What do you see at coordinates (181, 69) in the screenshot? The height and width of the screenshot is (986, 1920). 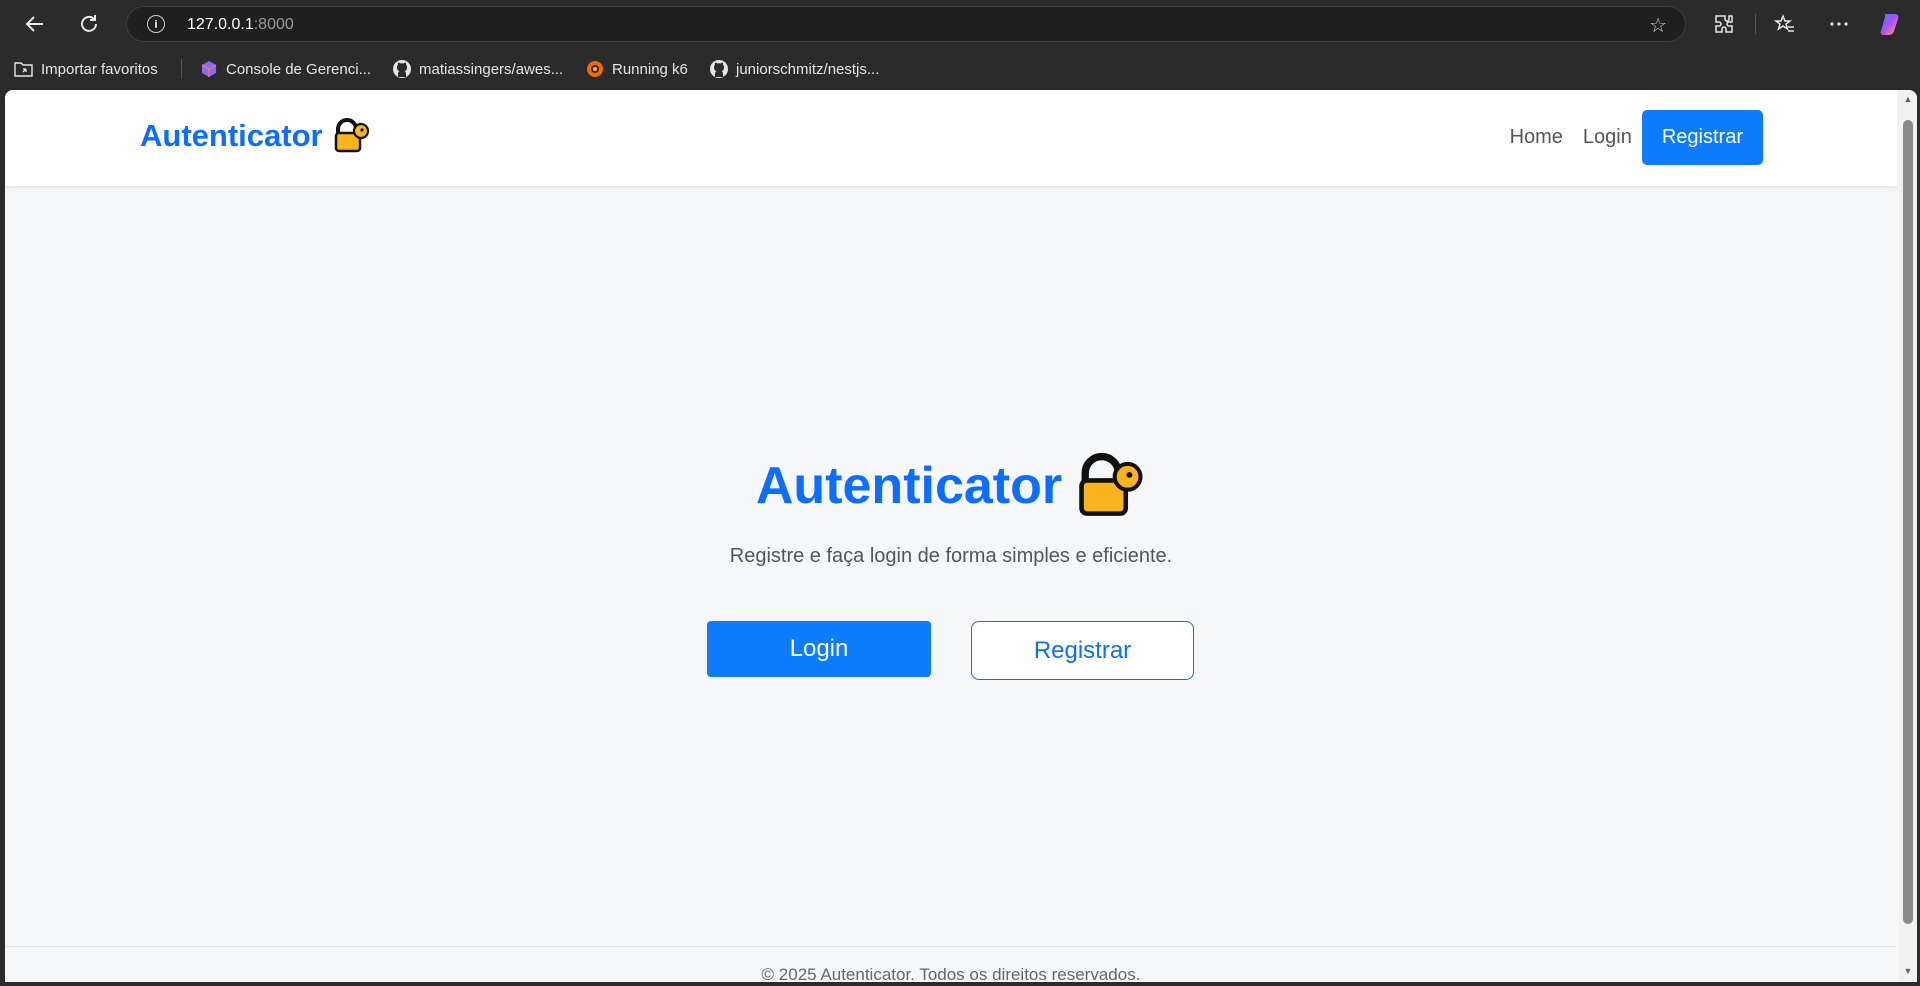 I see `bookmarks-divider` at bounding box center [181, 69].